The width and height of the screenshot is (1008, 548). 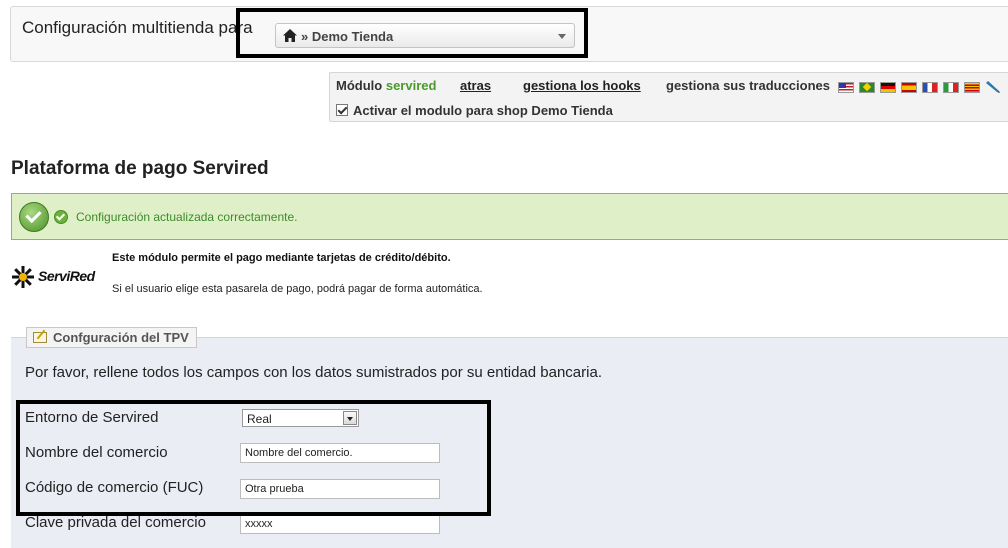 What do you see at coordinates (121, 337) in the screenshot?
I see `tpv-legend-label: Confguración del TPV` at bounding box center [121, 337].